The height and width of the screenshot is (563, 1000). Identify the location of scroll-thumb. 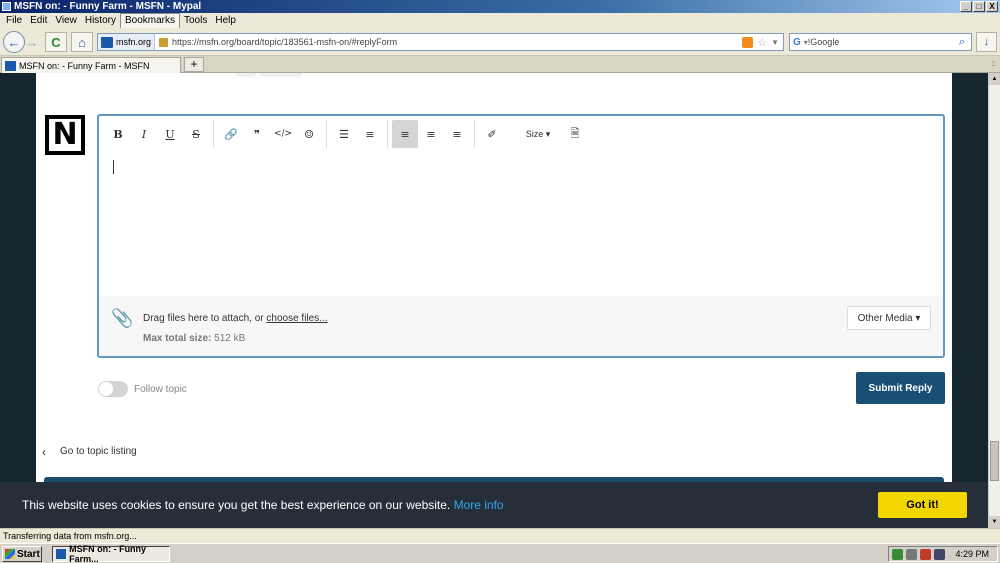
(994, 461).